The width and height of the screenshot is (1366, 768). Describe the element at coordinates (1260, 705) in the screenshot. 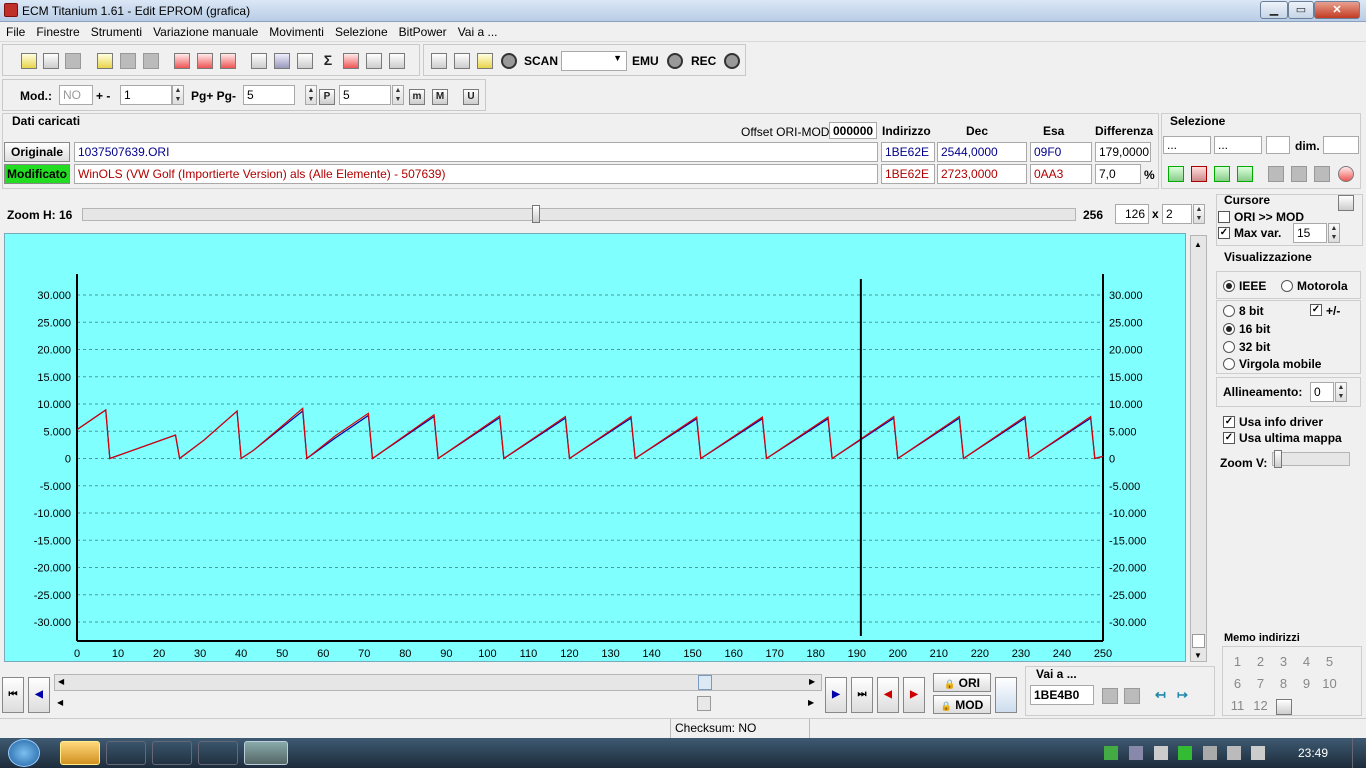

I see `memo-12: 12` at that location.